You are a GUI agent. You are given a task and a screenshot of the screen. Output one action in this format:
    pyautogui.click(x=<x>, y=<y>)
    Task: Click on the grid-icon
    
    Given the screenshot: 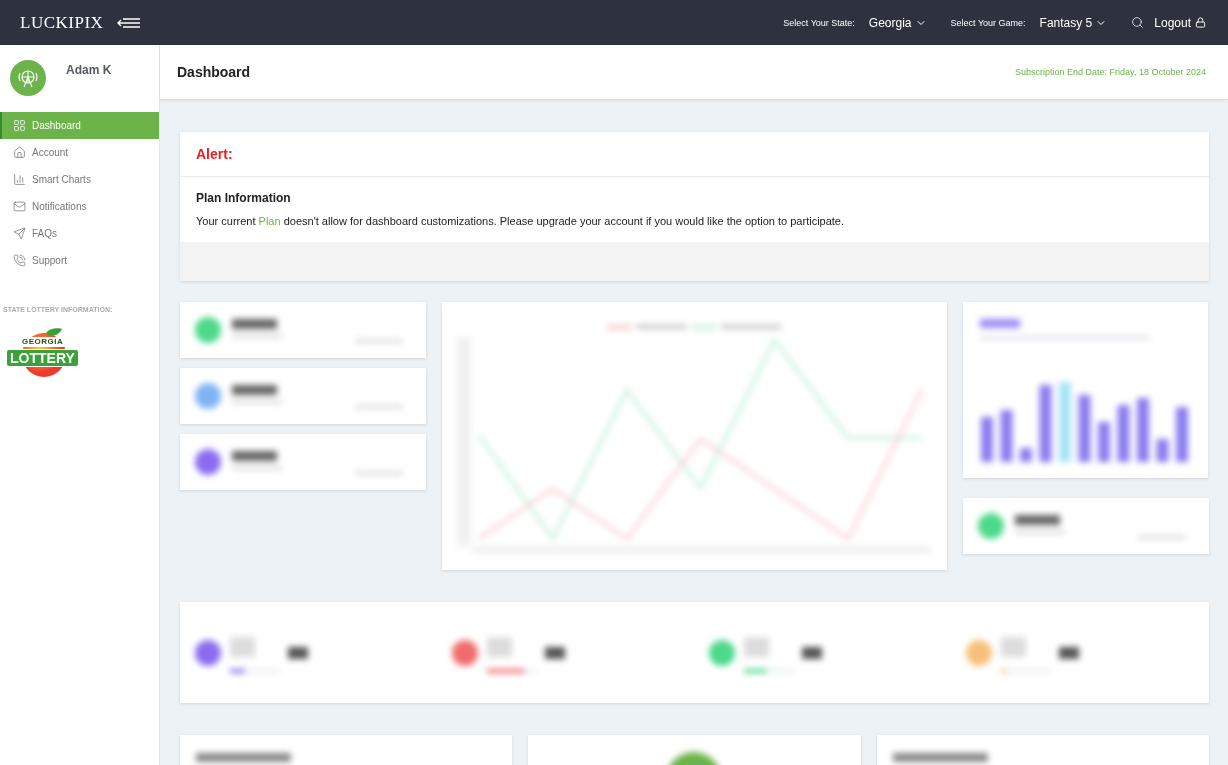 What is the action you would take?
    pyautogui.click(x=19, y=125)
    